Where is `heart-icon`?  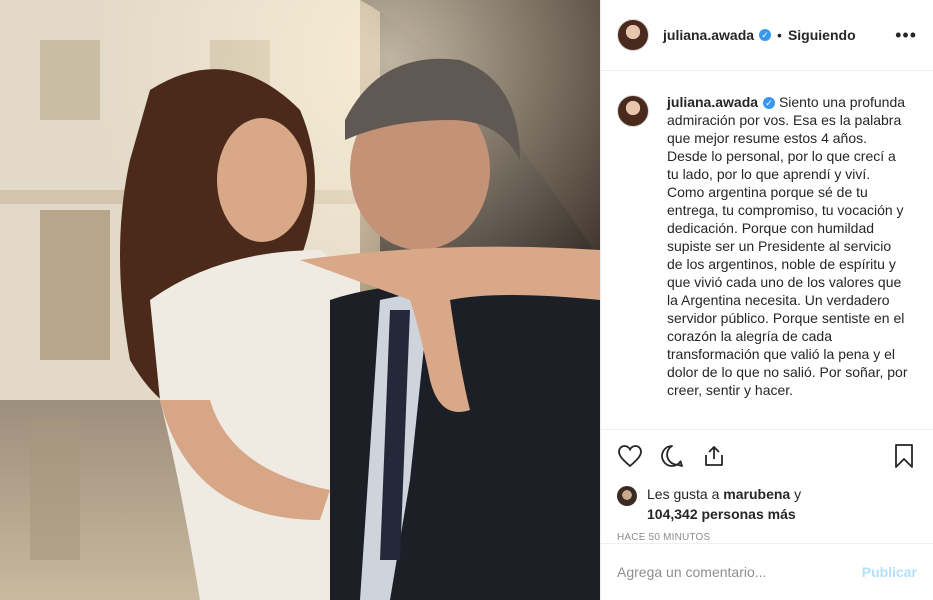
heart-icon is located at coordinates (630, 456).